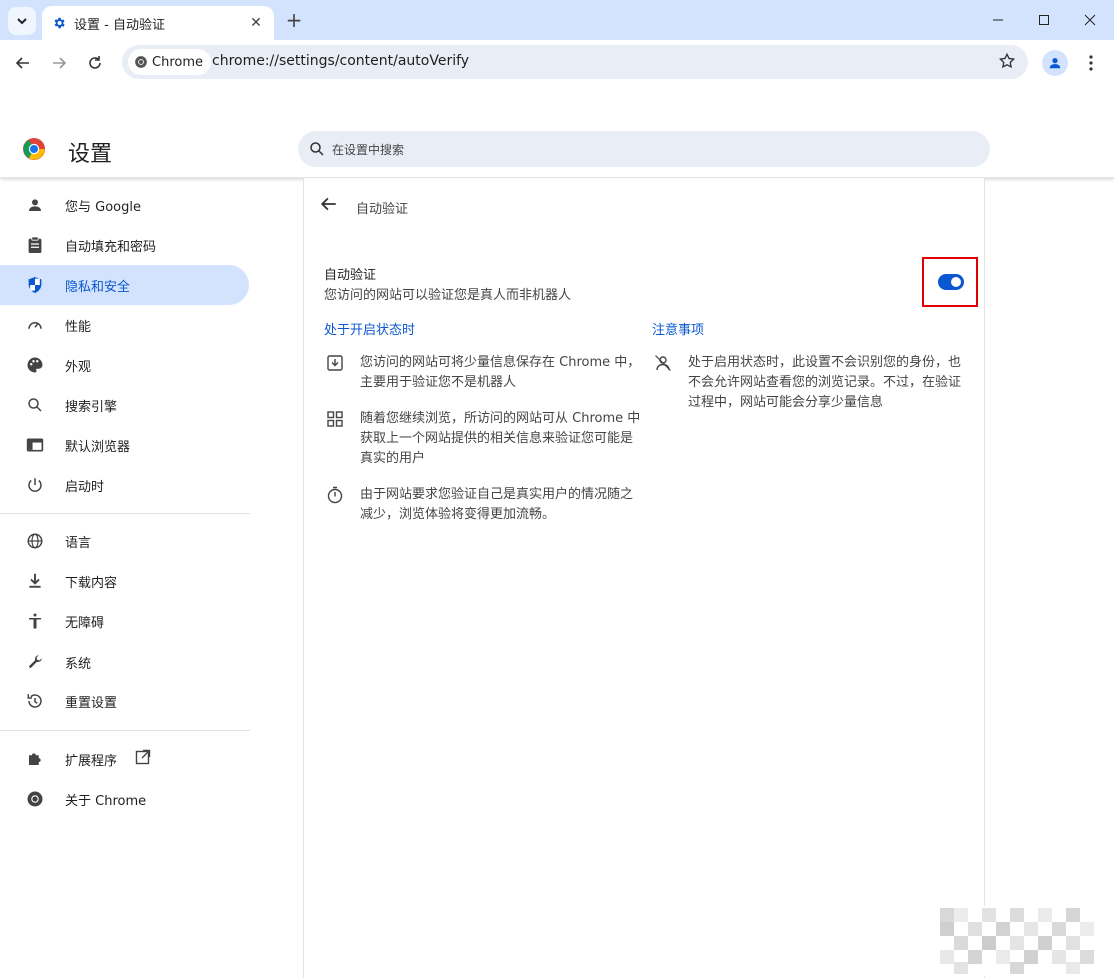 The image size is (1114, 978). What do you see at coordinates (35, 581) in the screenshot?
I see `download-icon` at bounding box center [35, 581].